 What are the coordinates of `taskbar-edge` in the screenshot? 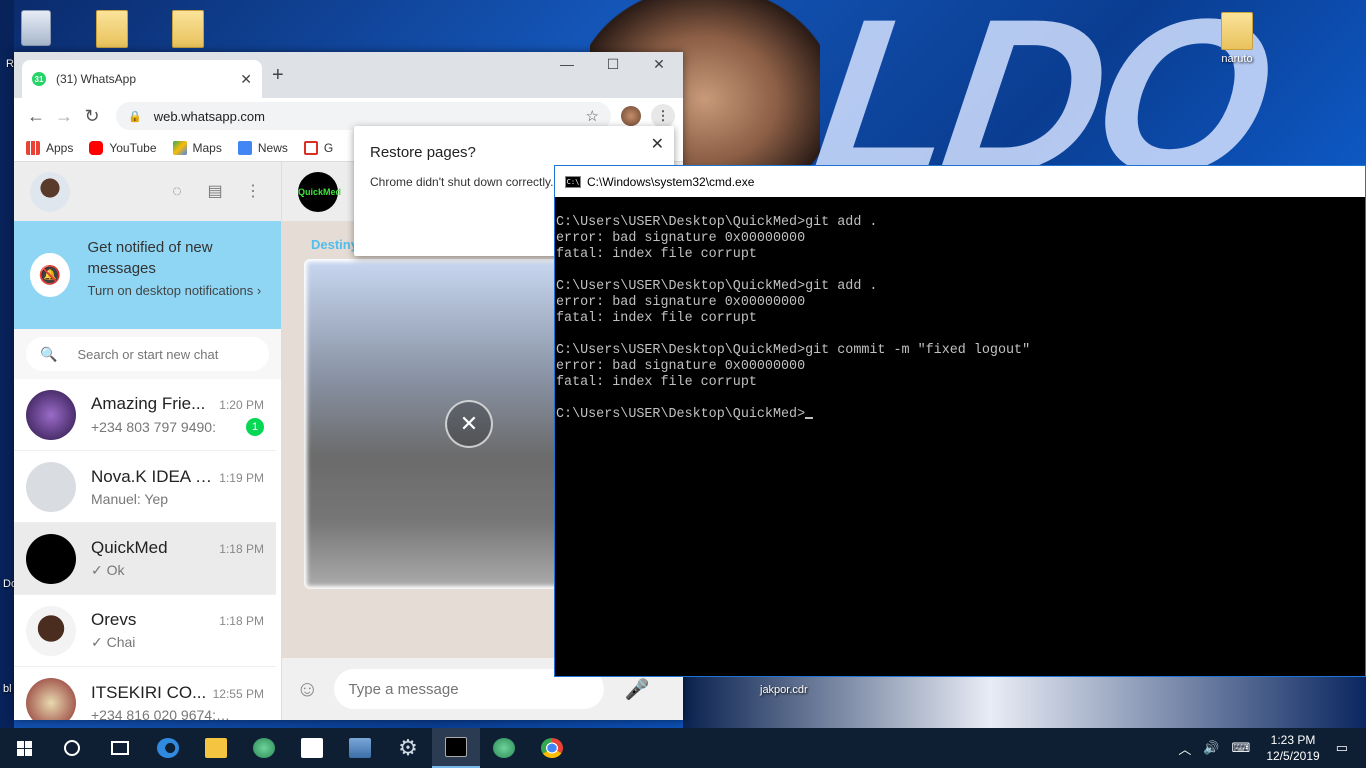 It's located at (168, 748).